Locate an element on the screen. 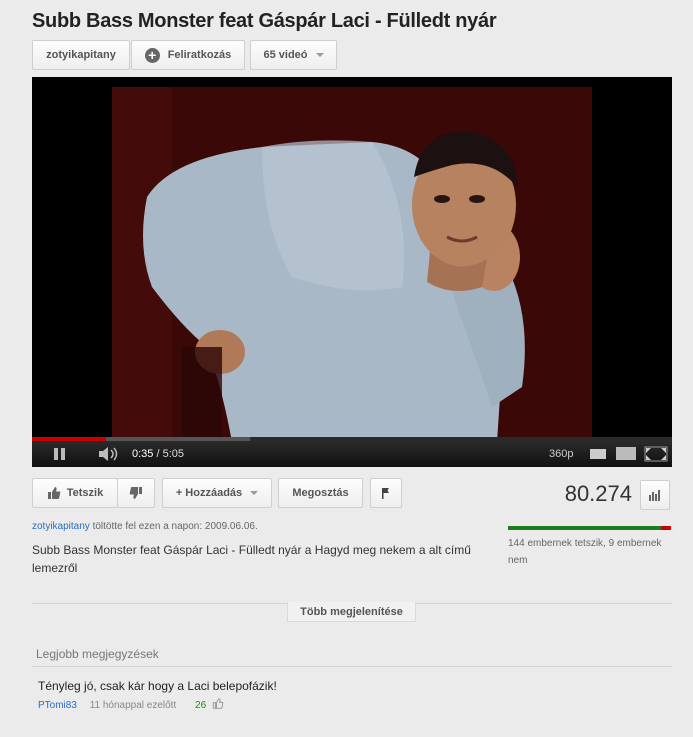 The width and height of the screenshot is (693, 737). plus-circle-icon: + is located at coordinates (152, 55).